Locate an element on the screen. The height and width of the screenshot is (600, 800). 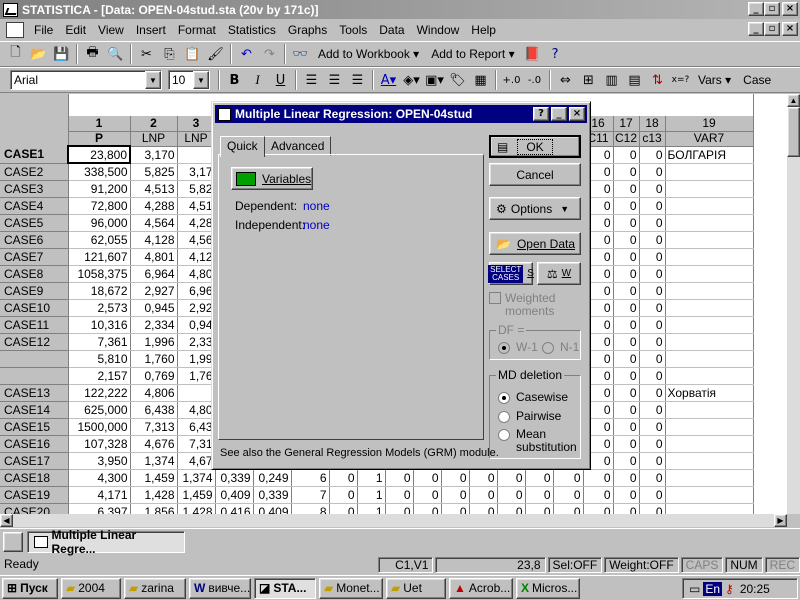
format-painter-icon: 🖌 is located at coordinates (215, 54).